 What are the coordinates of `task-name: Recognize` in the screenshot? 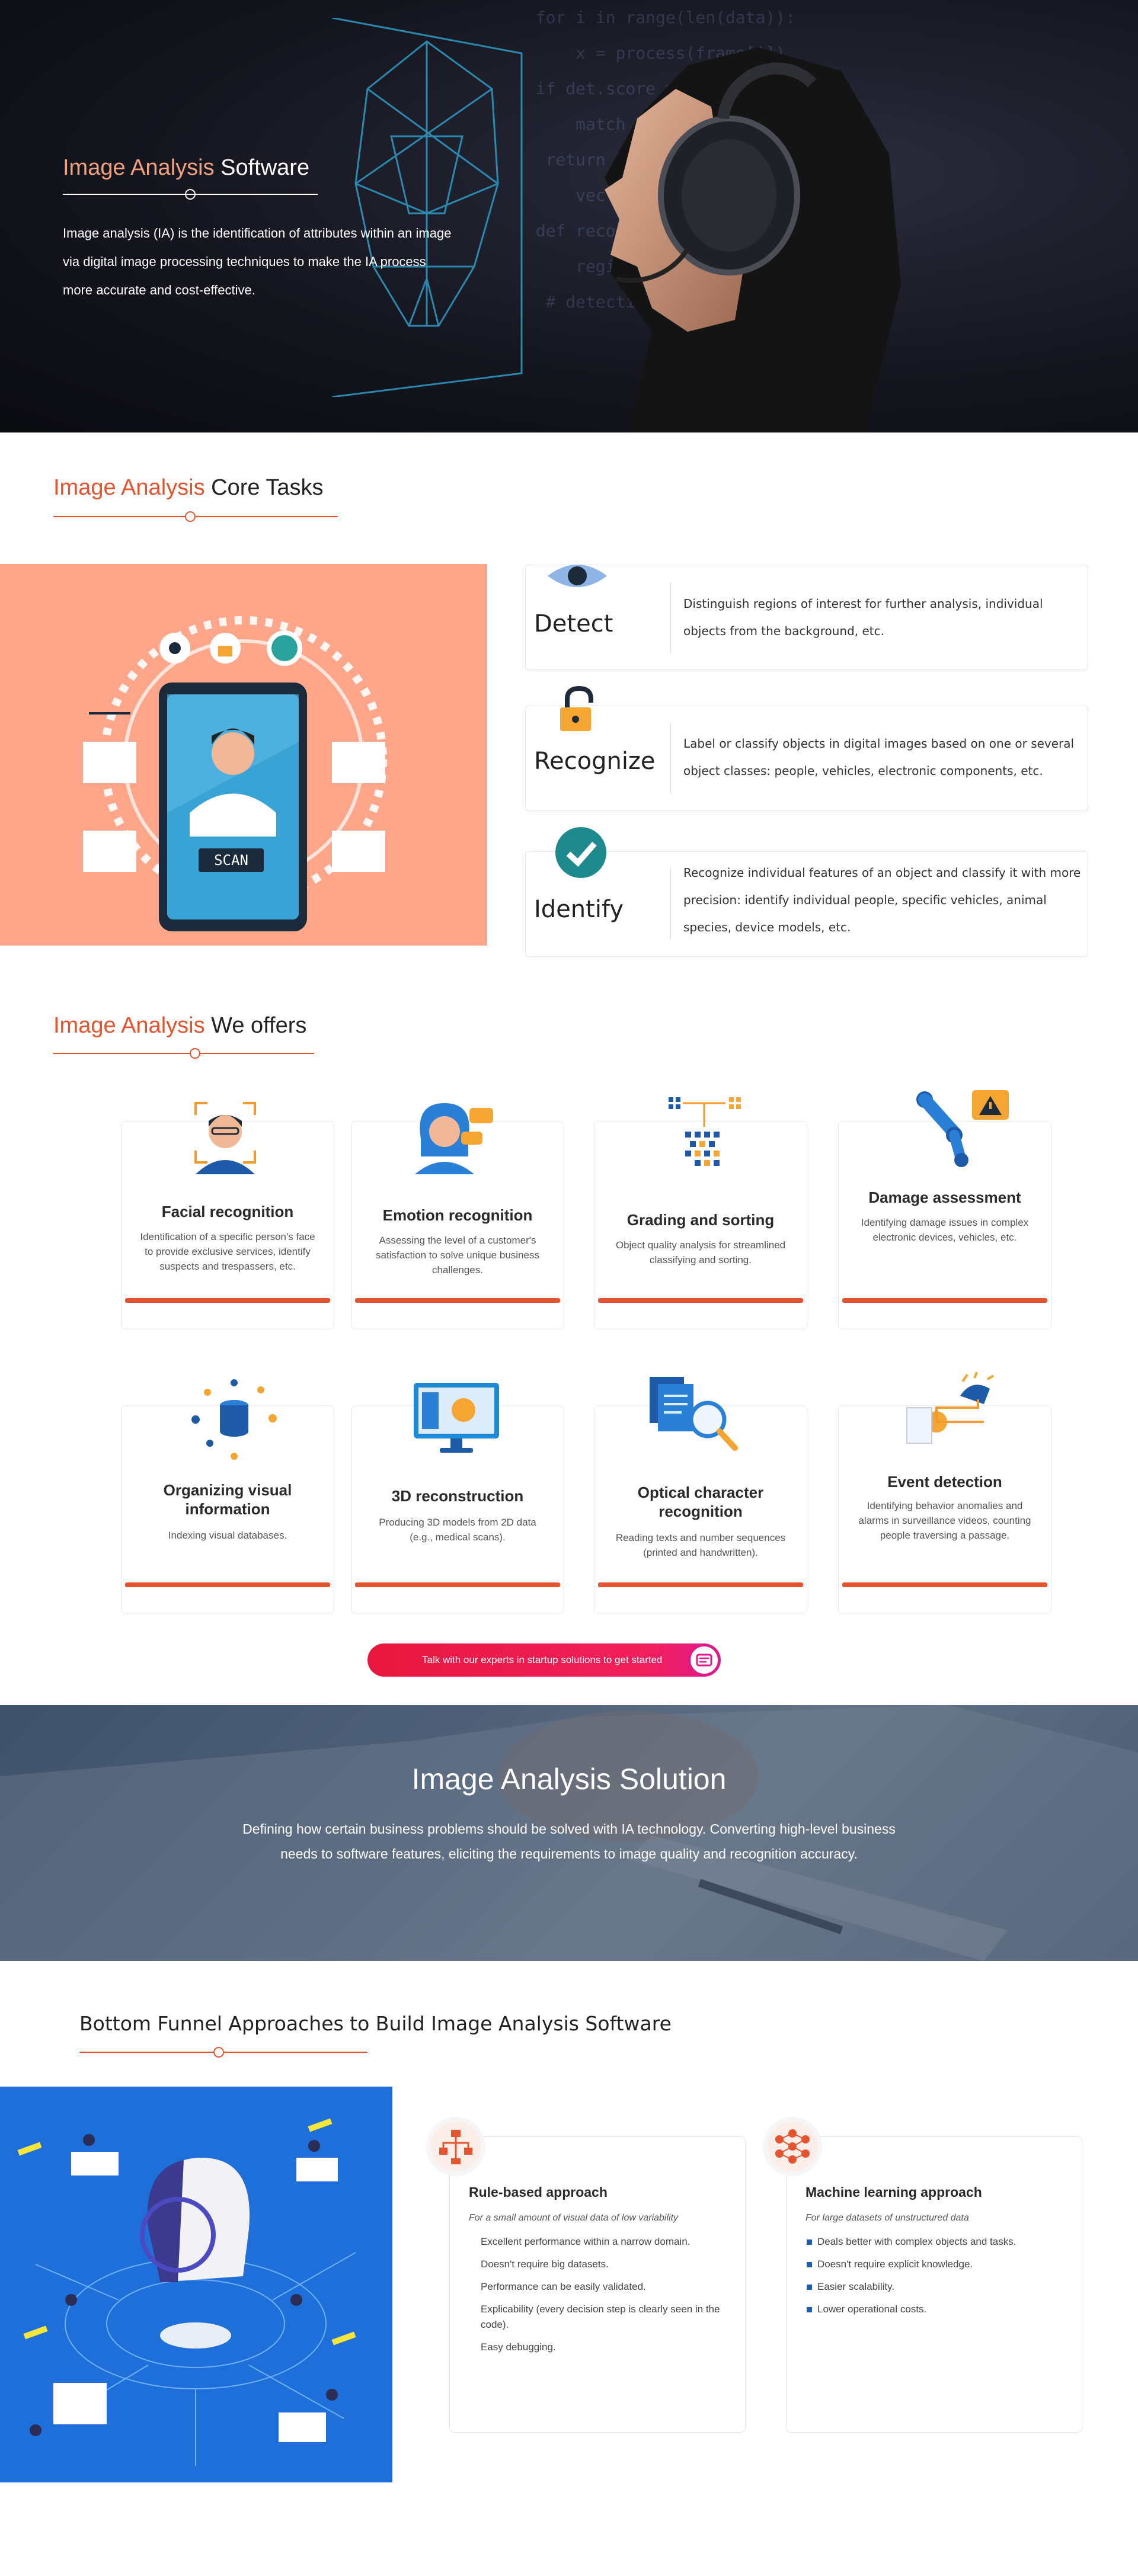 It's located at (595, 762).